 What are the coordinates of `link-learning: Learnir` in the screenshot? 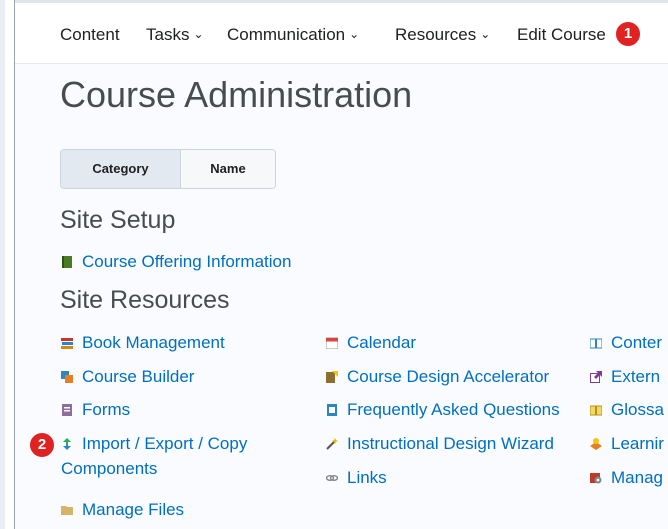 It's located at (627, 444).